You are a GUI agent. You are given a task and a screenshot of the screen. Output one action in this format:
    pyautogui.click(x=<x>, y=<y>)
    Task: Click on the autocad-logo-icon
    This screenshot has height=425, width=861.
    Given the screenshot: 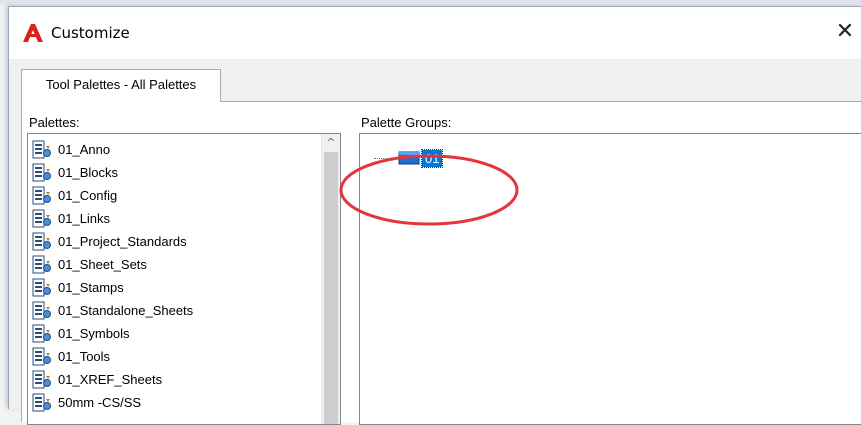 What is the action you would take?
    pyautogui.click(x=33, y=33)
    